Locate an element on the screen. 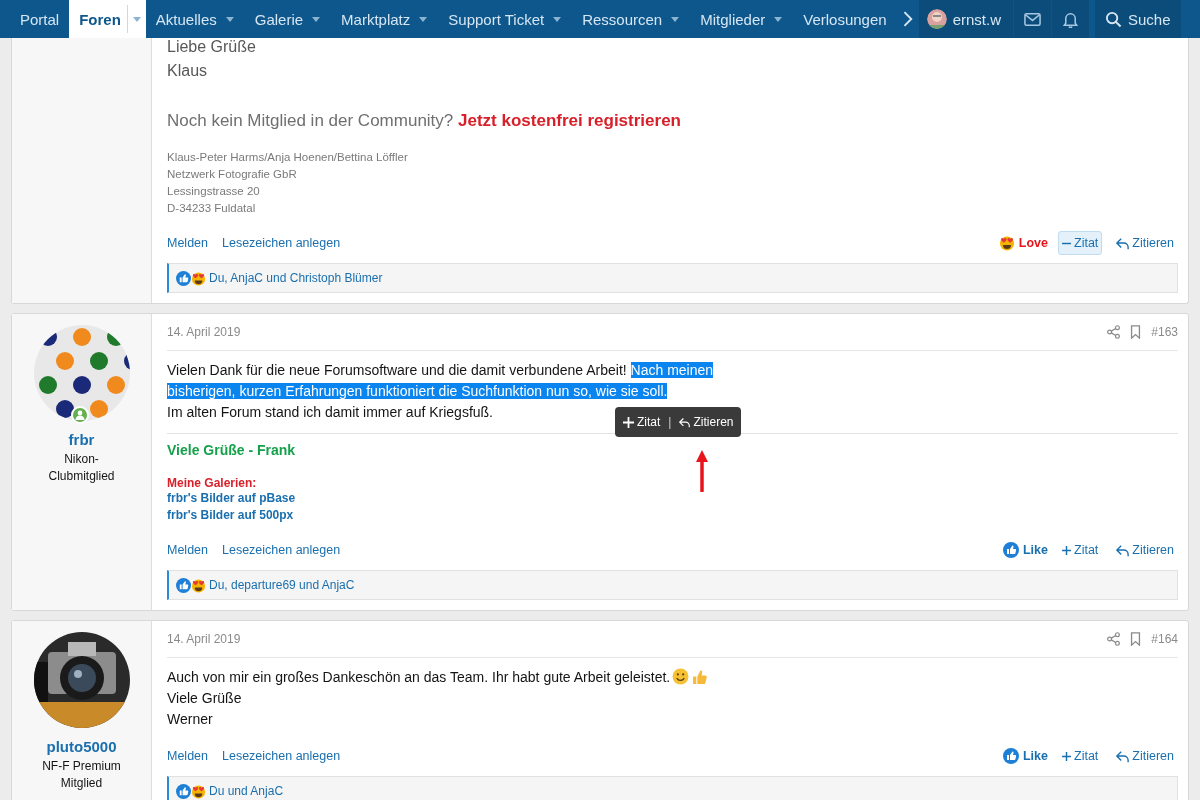 Image resolution: width=1200 pixels, height=800 pixels. signature-text: Viele Grüße - Frank is located at coordinates (232, 450).